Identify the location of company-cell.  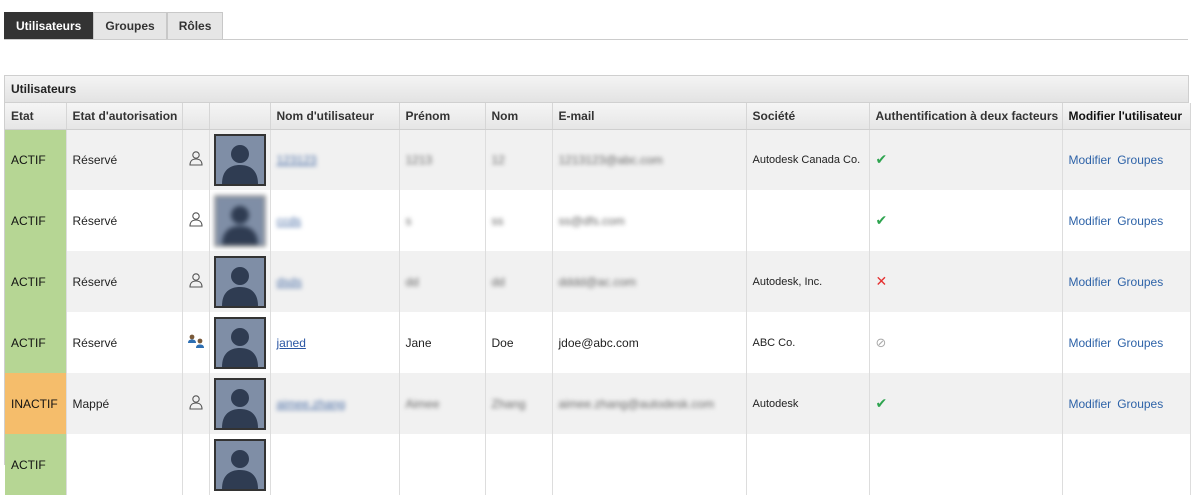
(808, 464).